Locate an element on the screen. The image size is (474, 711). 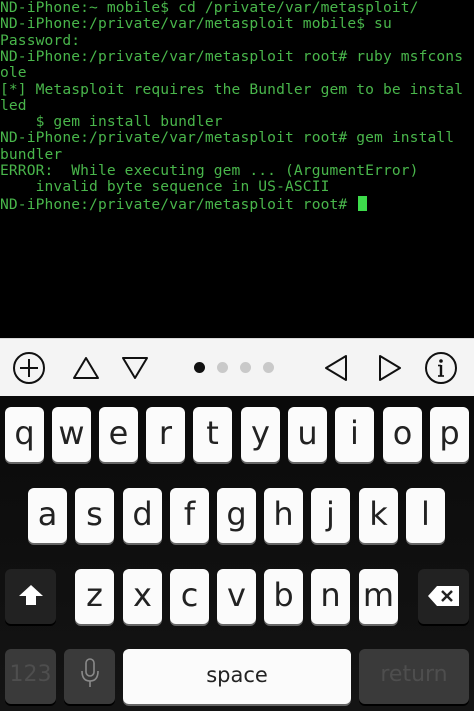
terminal-toolbar is located at coordinates (237, 367).